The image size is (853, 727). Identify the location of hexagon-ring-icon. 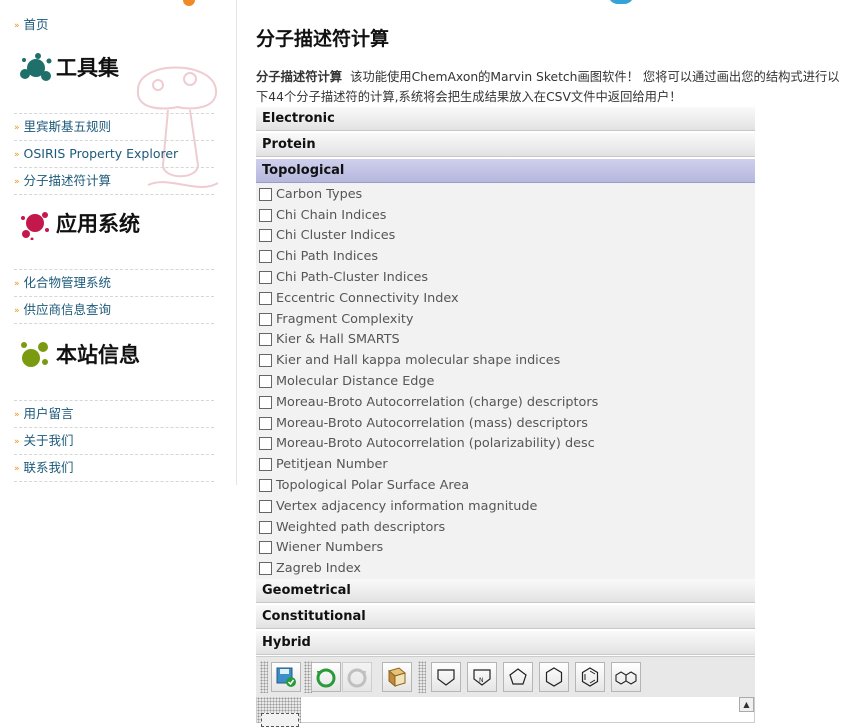
(554, 677).